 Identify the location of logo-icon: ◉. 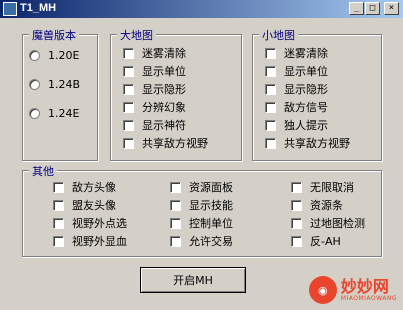
(322, 290).